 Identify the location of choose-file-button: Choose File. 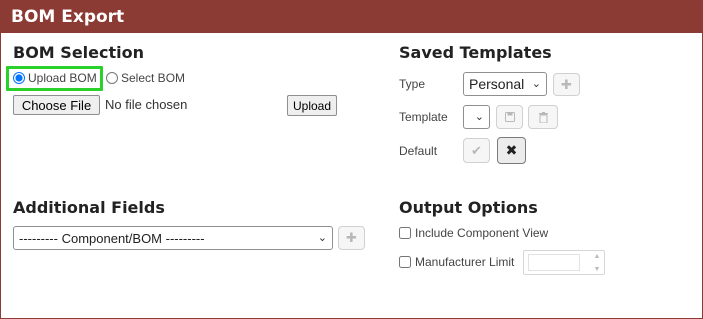
(56, 105).